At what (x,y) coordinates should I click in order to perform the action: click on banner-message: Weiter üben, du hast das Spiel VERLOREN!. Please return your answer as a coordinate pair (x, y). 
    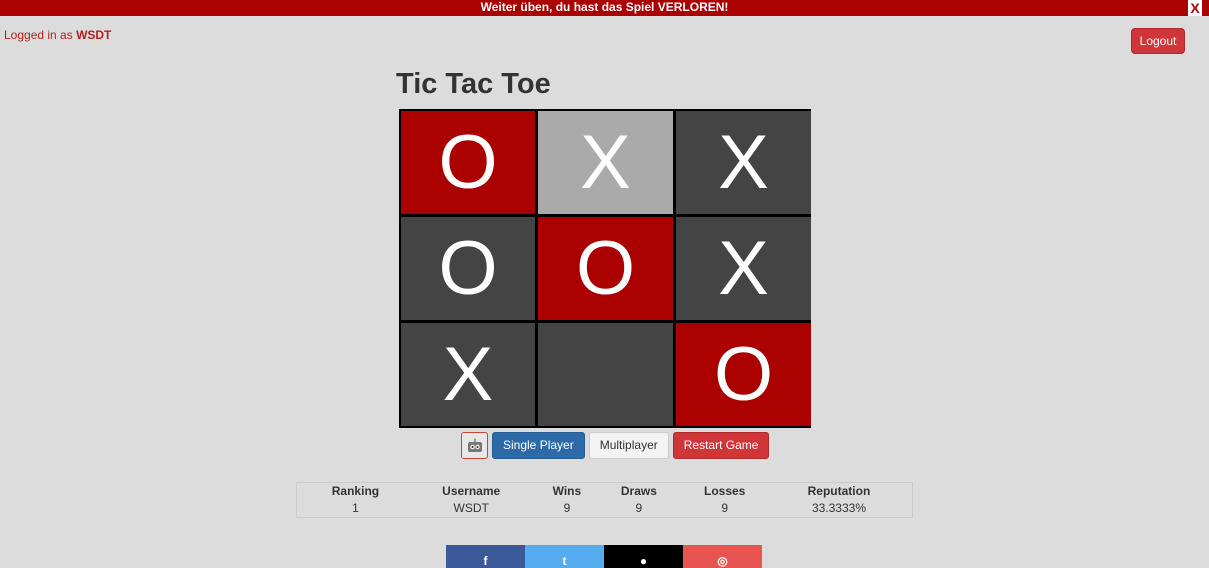
    Looking at the image, I should click on (604, 7).